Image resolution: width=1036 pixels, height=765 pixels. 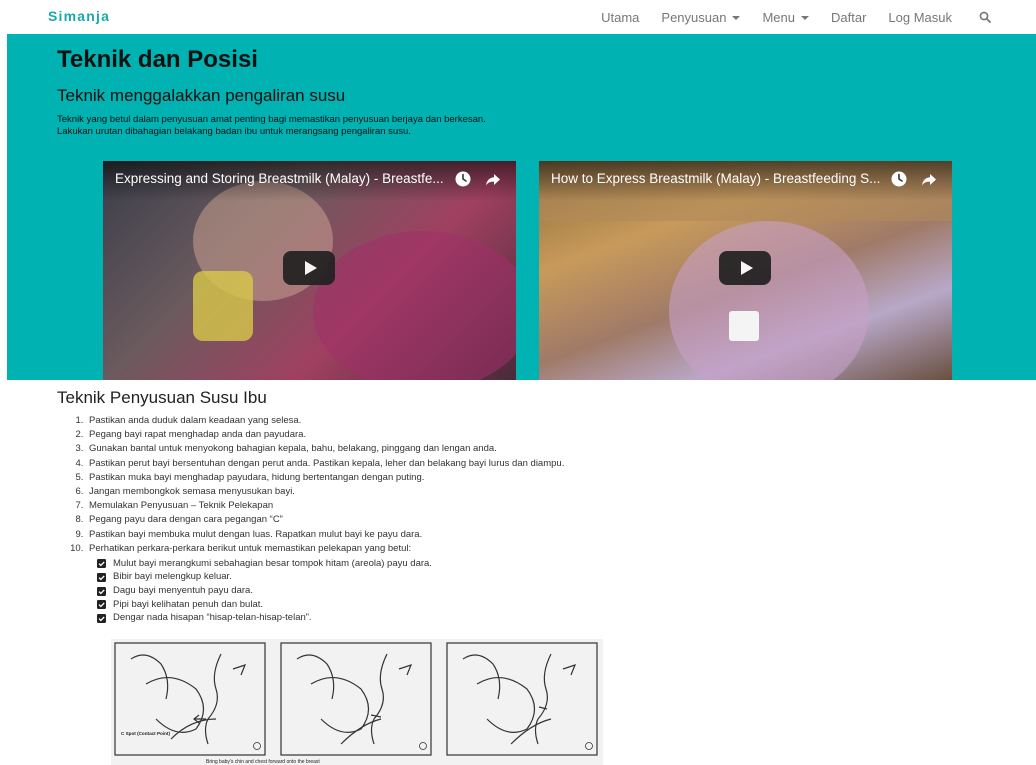 What do you see at coordinates (183, 590) in the screenshot?
I see `checklist-text: Dagu bayi menyentuh payu dara.` at bounding box center [183, 590].